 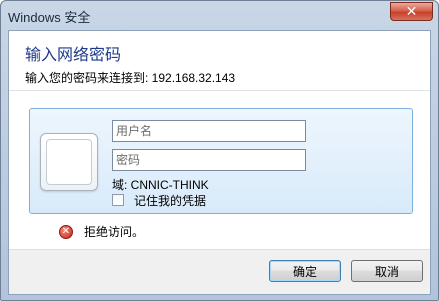 I want to click on password-input, so click(x=209, y=160).